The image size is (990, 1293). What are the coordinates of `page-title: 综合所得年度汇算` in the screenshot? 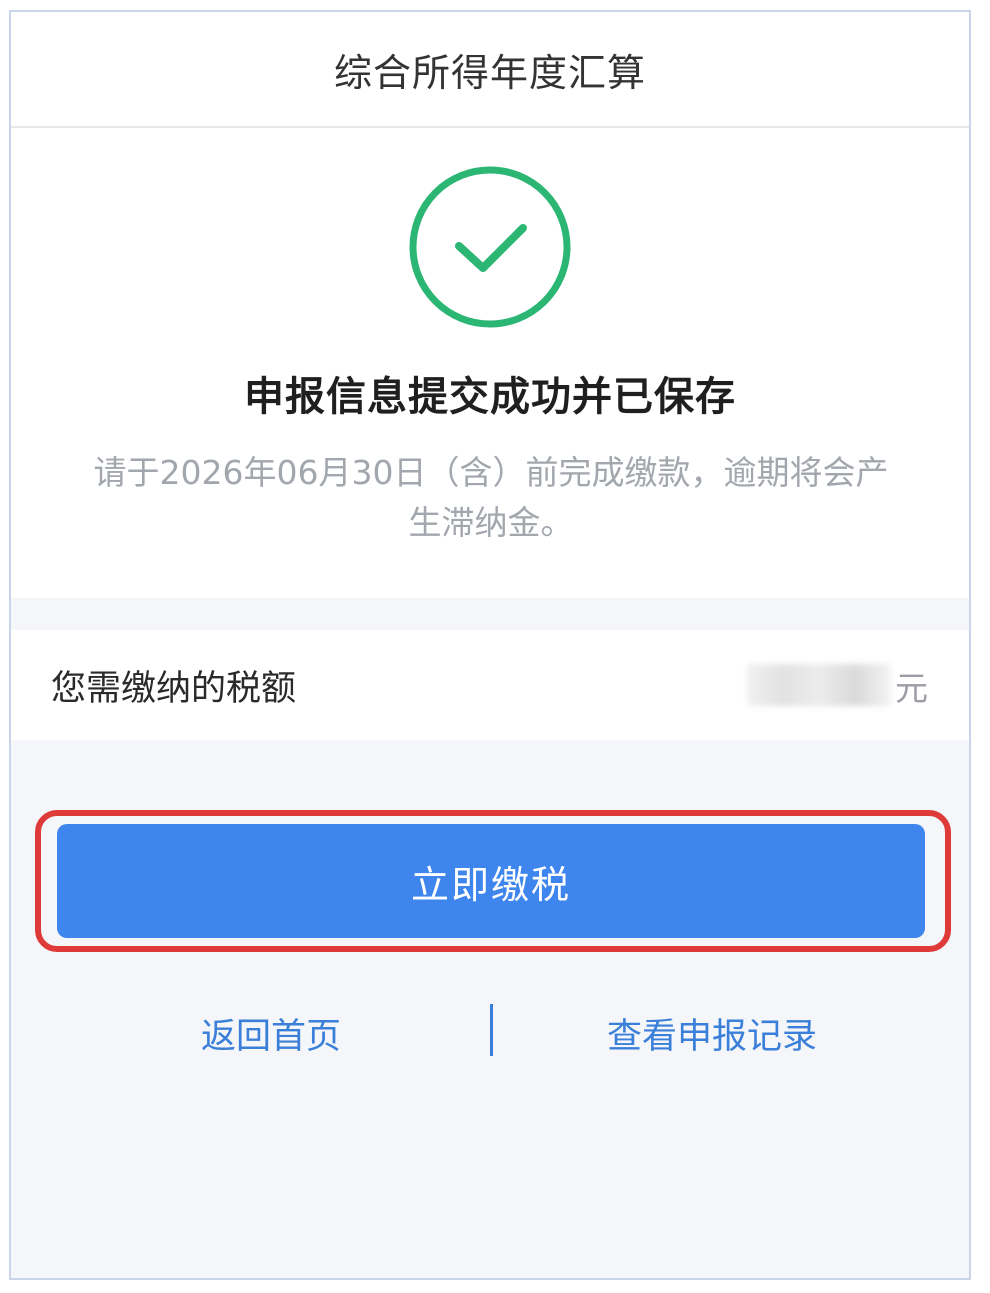 It's located at (489, 72).